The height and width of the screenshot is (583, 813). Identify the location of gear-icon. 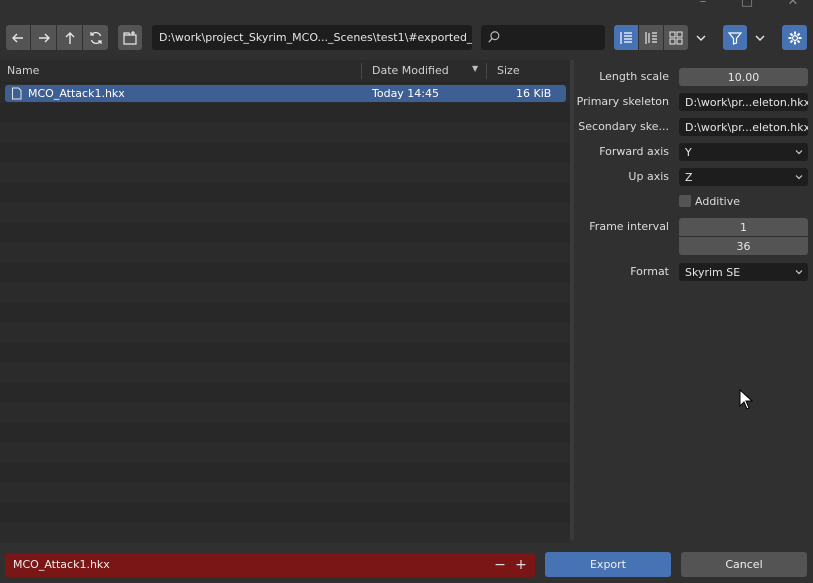
(794, 37).